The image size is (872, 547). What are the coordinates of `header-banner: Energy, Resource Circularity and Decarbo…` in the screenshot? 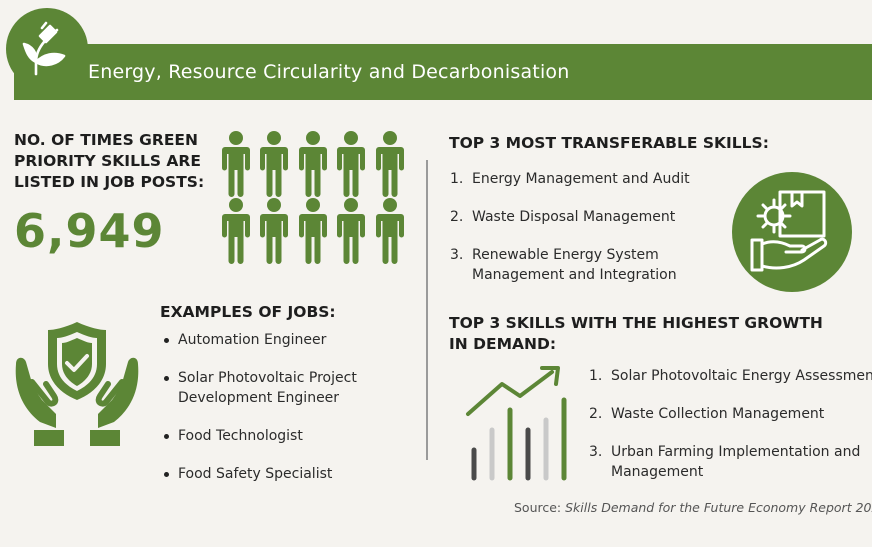 It's located at (443, 72).